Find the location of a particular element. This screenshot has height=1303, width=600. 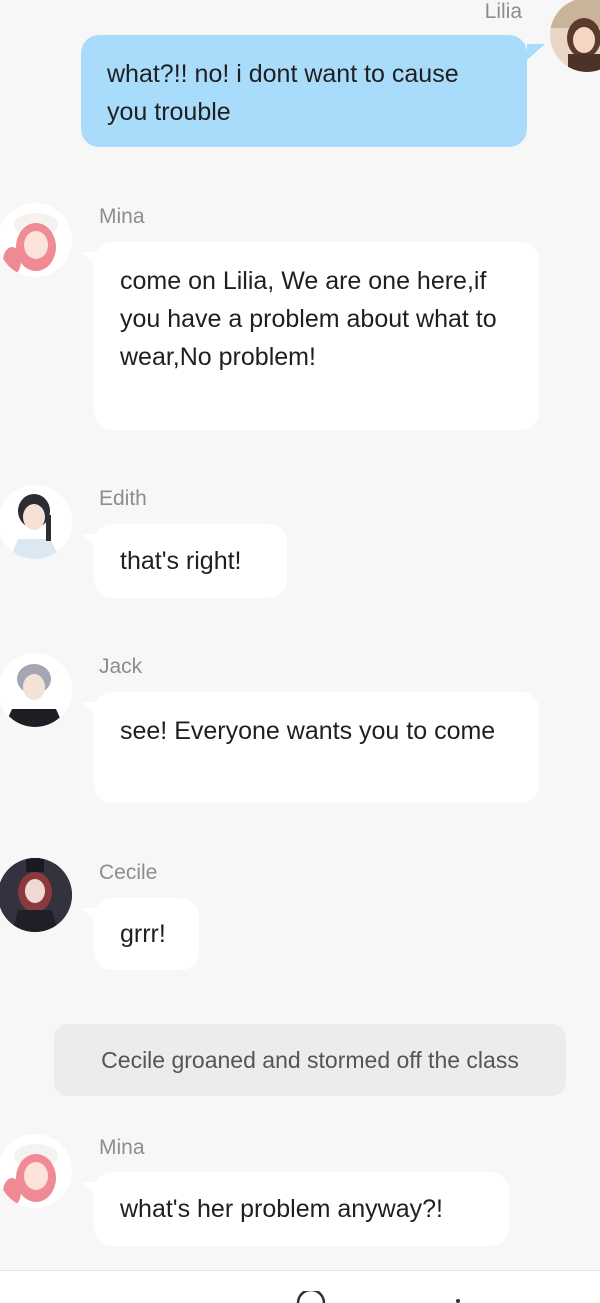

jack-avatar is located at coordinates (36, 690).